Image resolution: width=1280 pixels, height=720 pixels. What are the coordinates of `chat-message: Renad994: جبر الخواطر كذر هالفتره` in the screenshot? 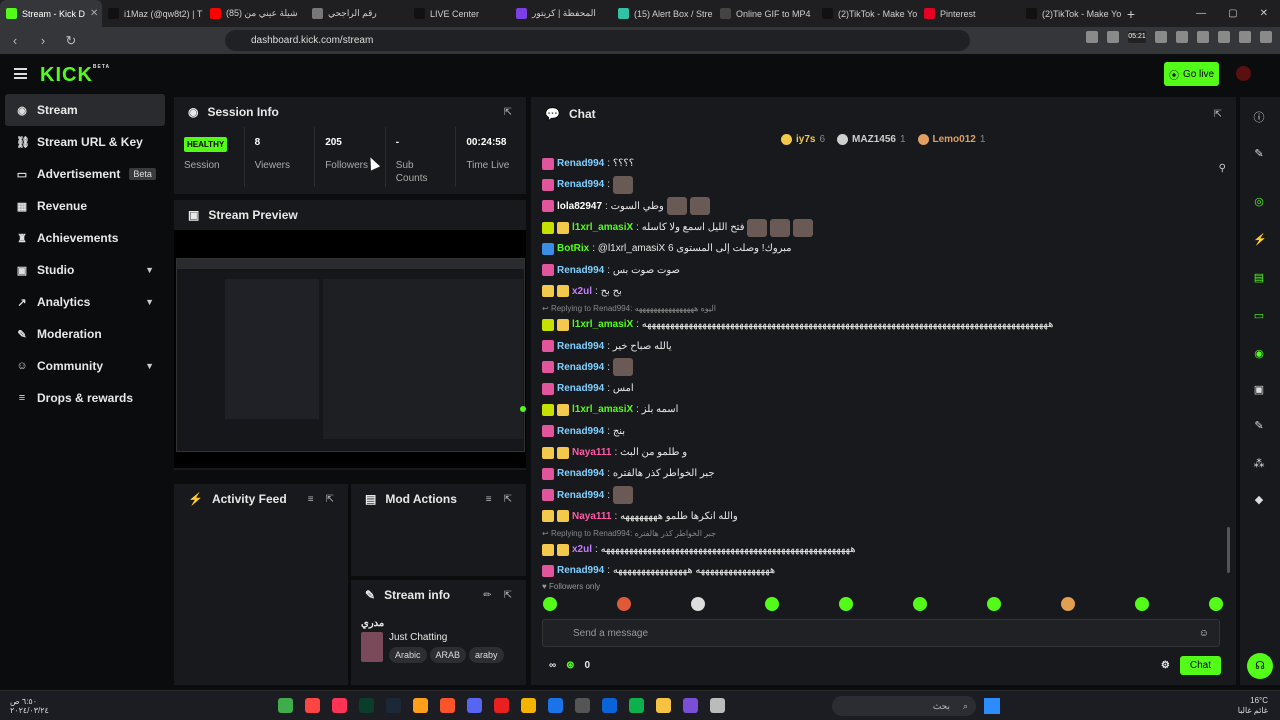 It's located at (882, 473).